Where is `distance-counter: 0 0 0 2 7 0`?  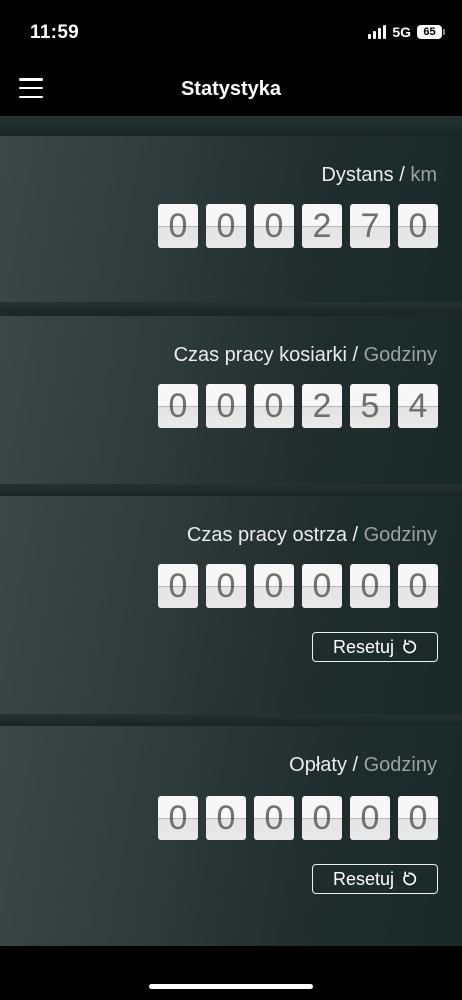
distance-counter: 0 0 0 2 7 0 is located at coordinates (298, 226).